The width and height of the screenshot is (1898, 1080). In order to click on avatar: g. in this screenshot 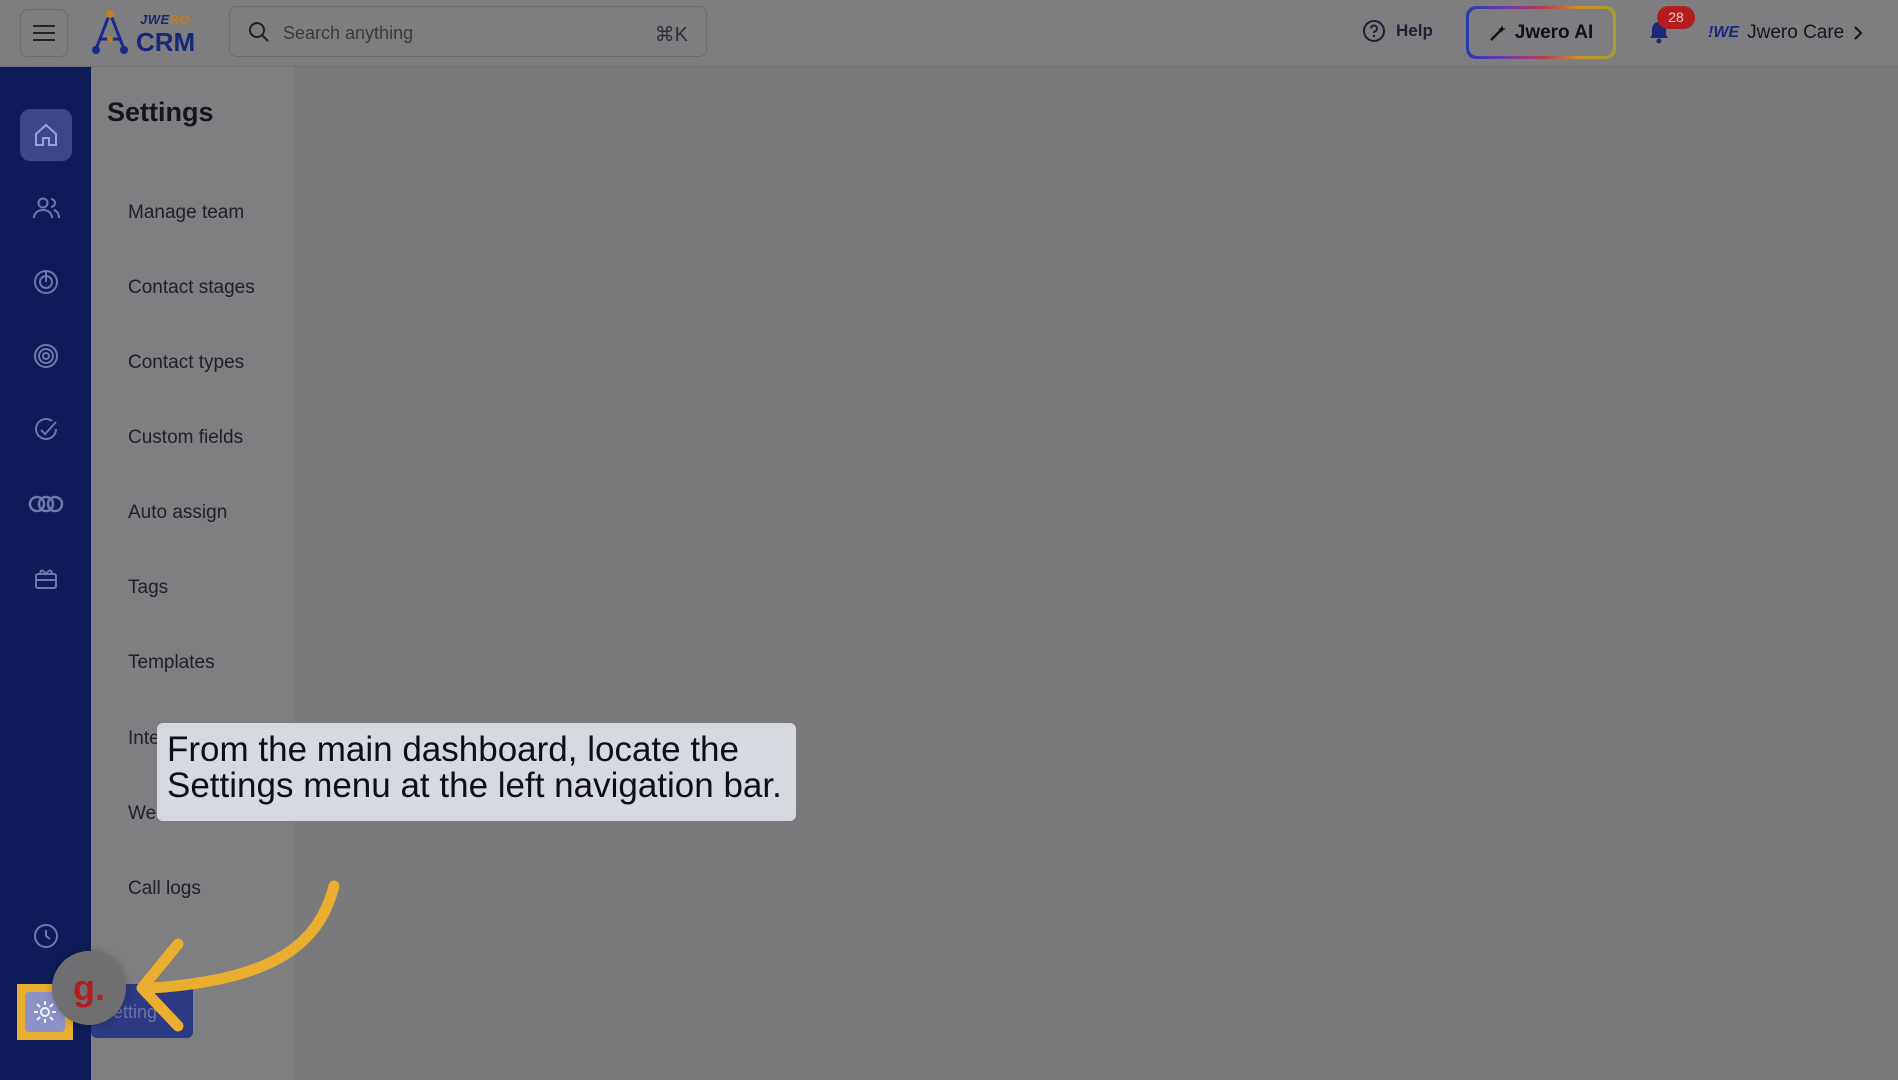, I will do `click(89, 988)`.